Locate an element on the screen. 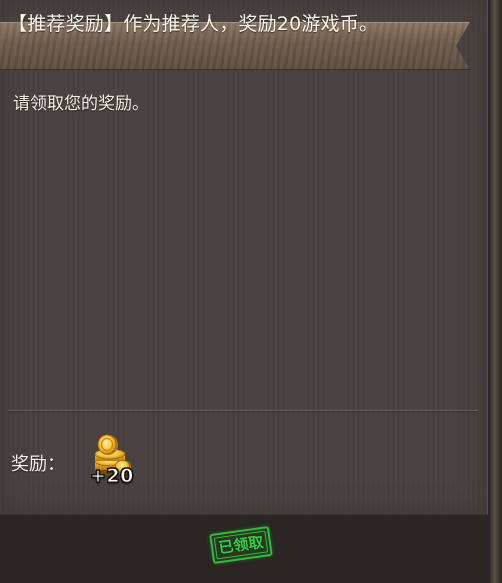  reward-label: 奖励： is located at coordinates (38, 464).